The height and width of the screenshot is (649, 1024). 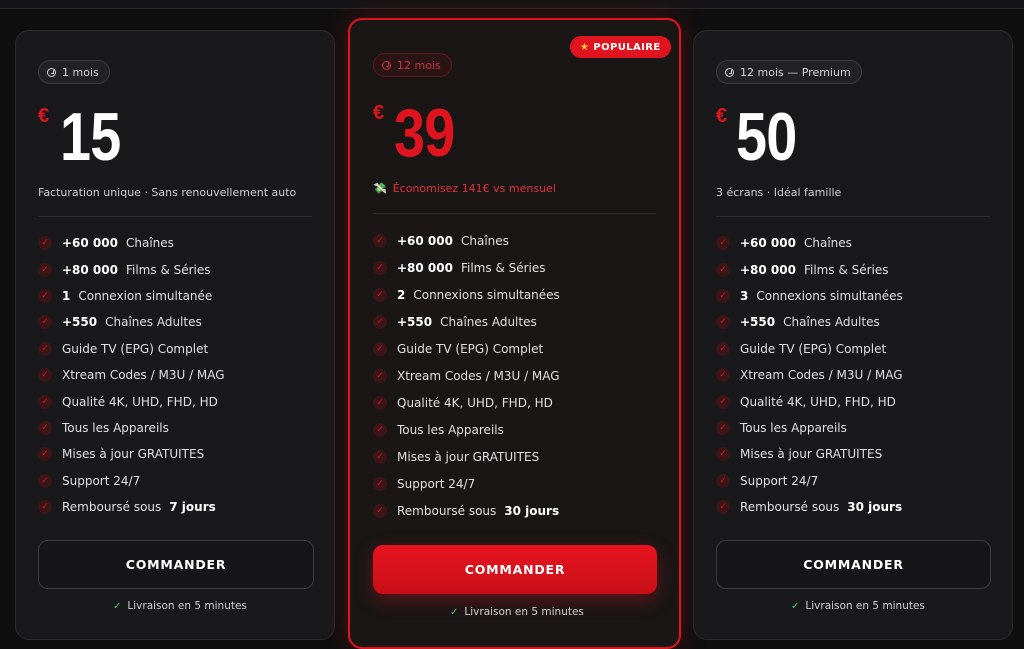 I want to click on duration-label: 12 mois, so click(x=419, y=65).